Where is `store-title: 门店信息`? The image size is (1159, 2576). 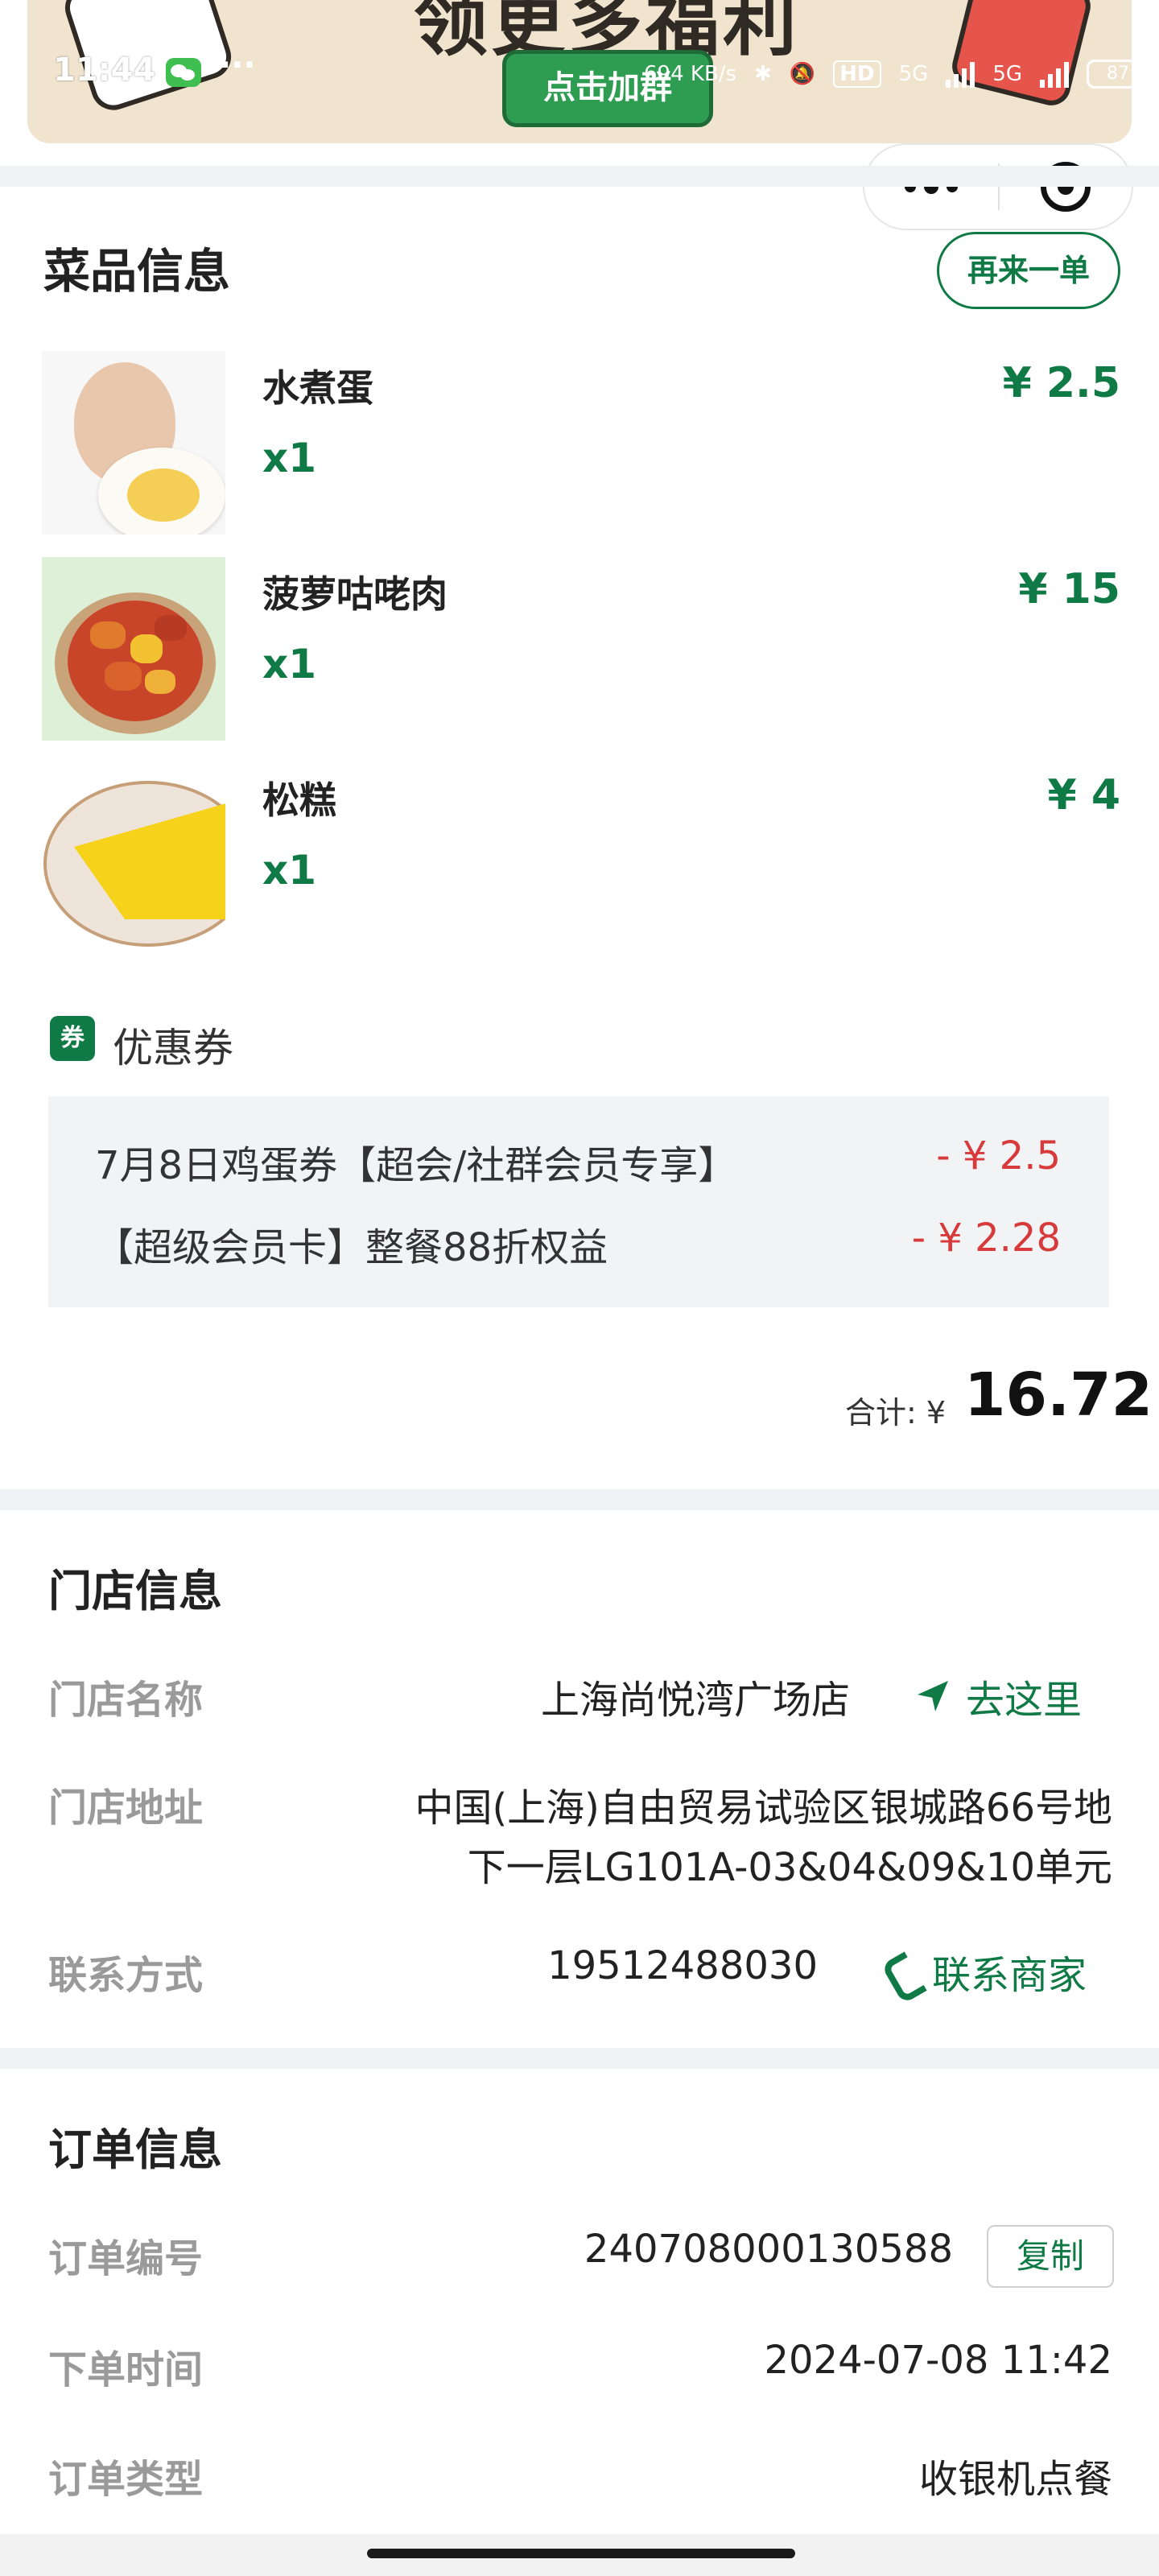
store-title: 门店信息 is located at coordinates (135, 1591).